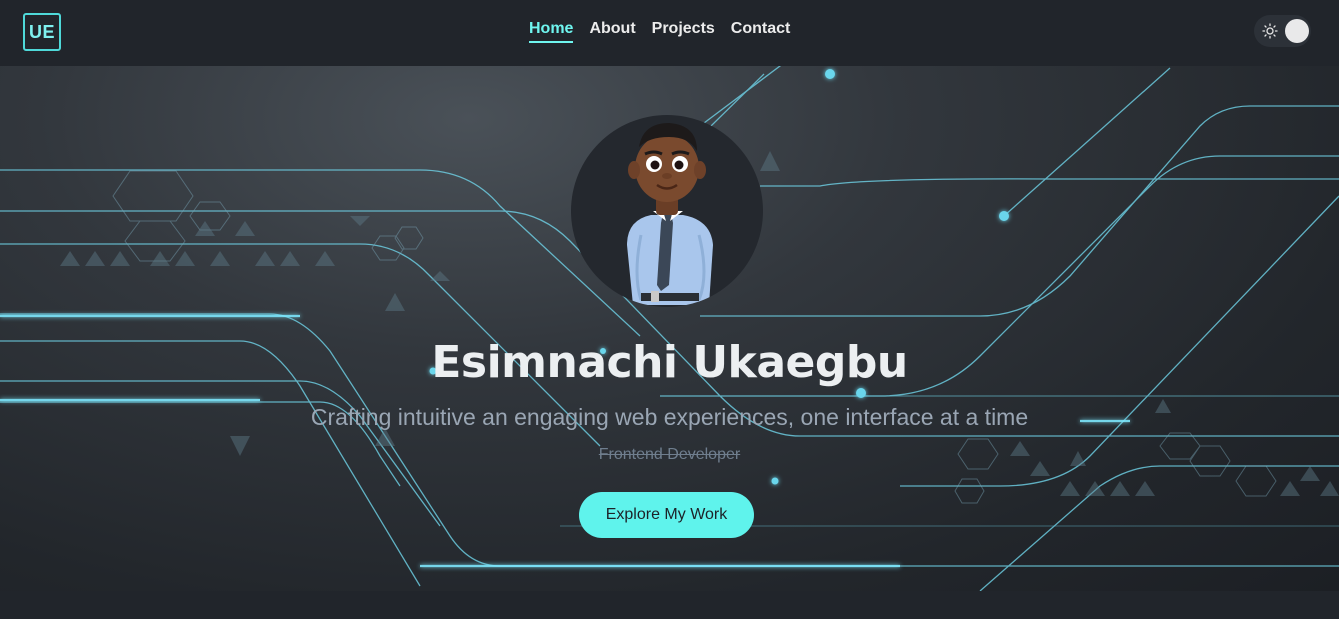  I want to click on main-nav: Home About Projects Contact, so click(659, 31).